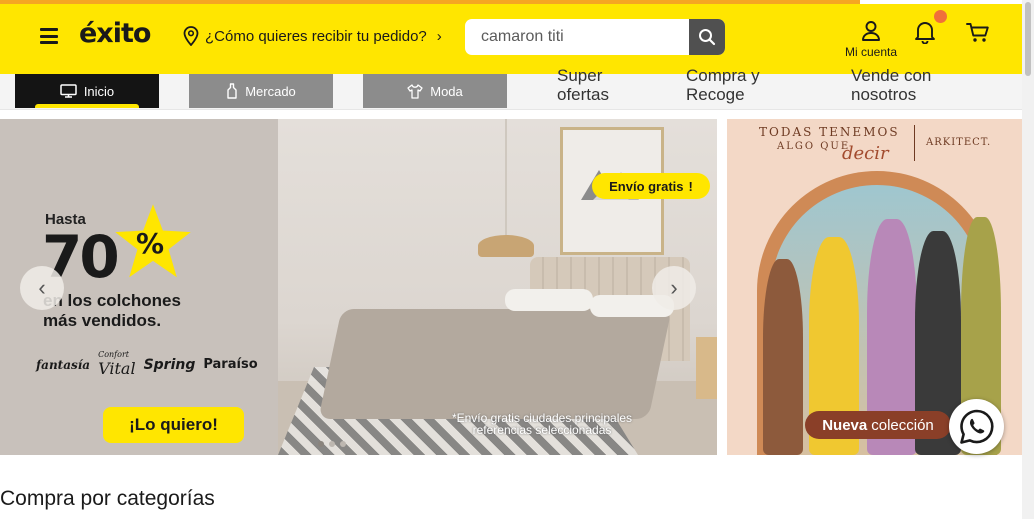 The width and height of the screenshot is (1034, 519). I want to click on tab-mercado-label: Mercado, so click(270, 91).